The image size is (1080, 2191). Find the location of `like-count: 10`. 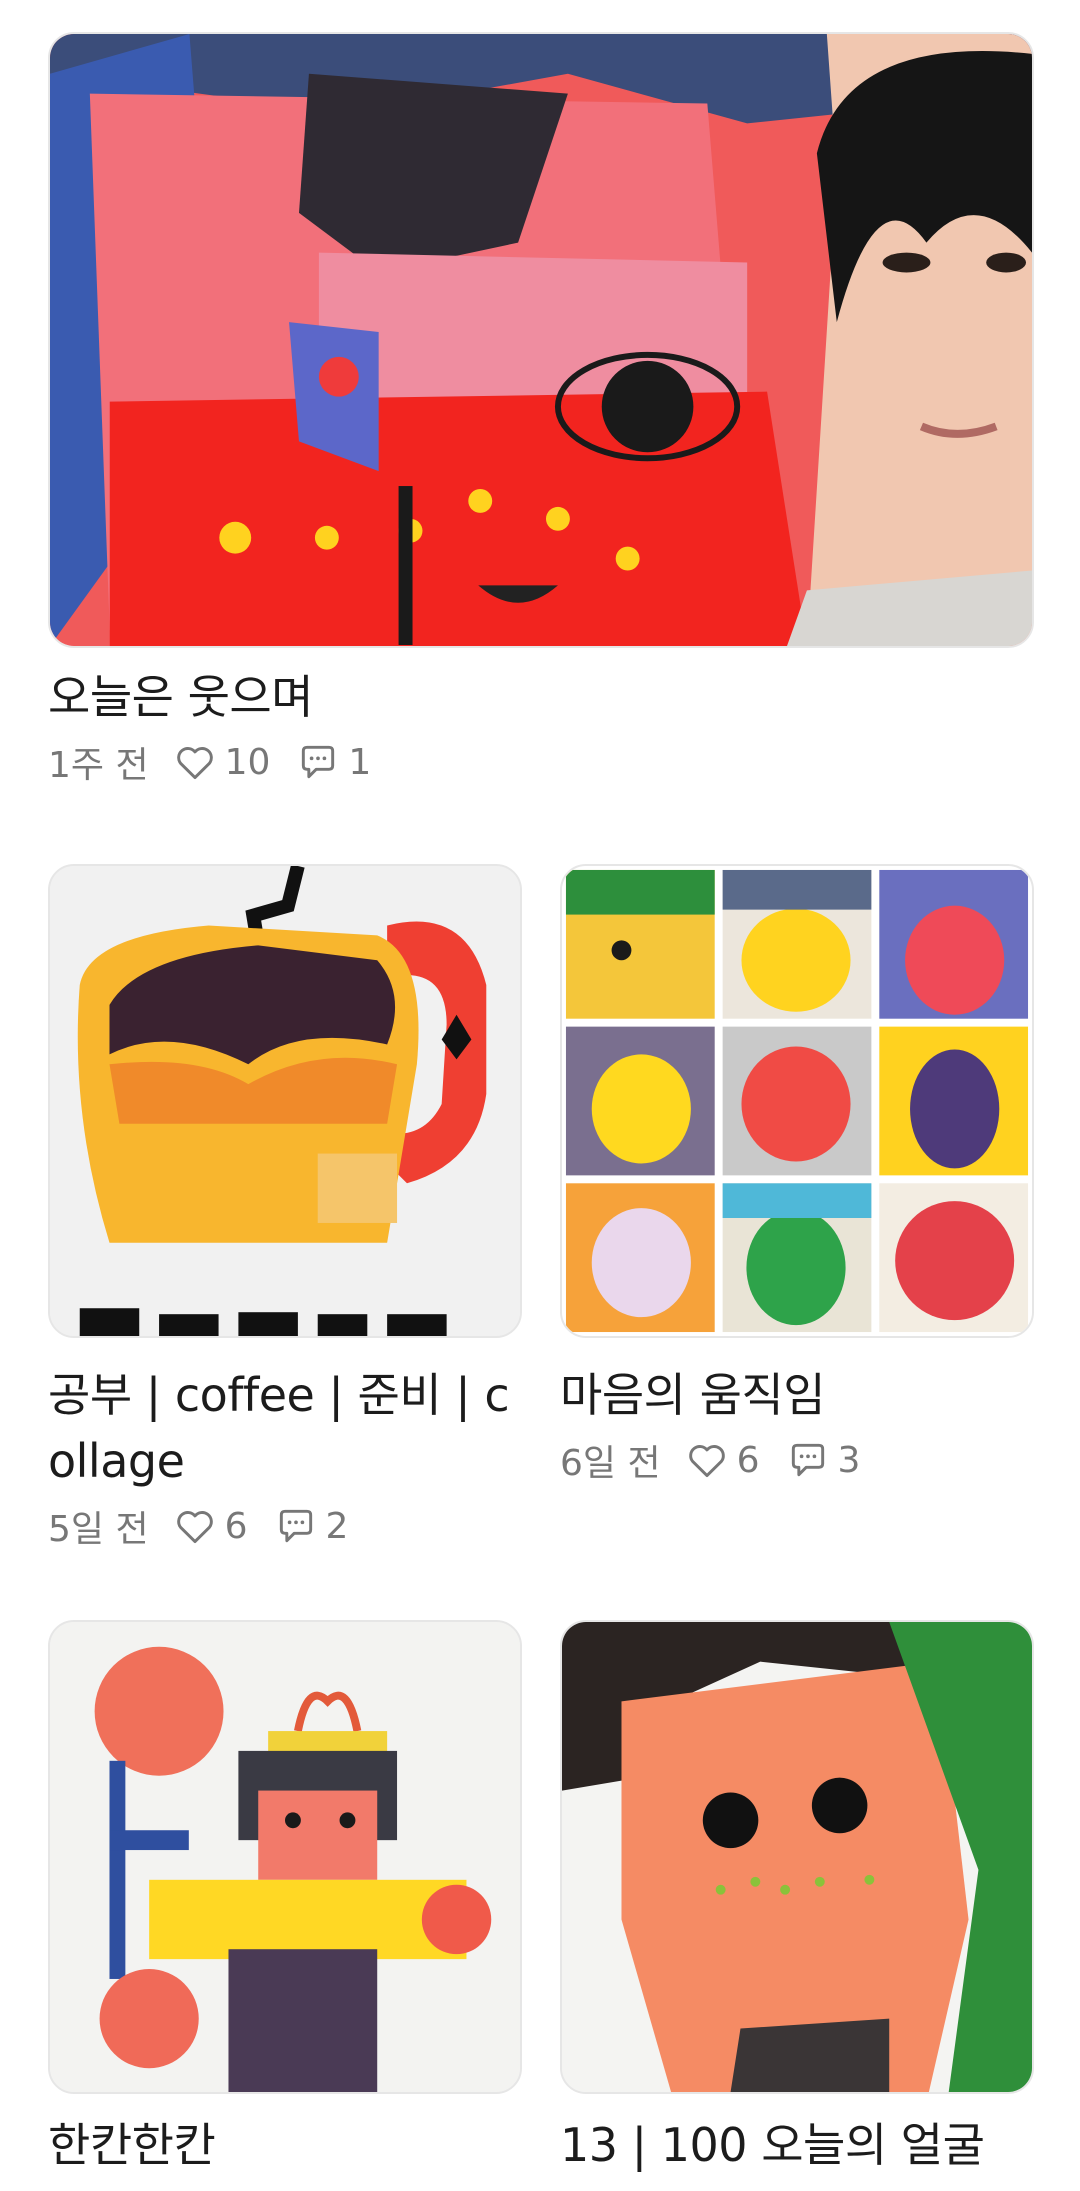

like-count: 10 is located at coordinates (247, 762).